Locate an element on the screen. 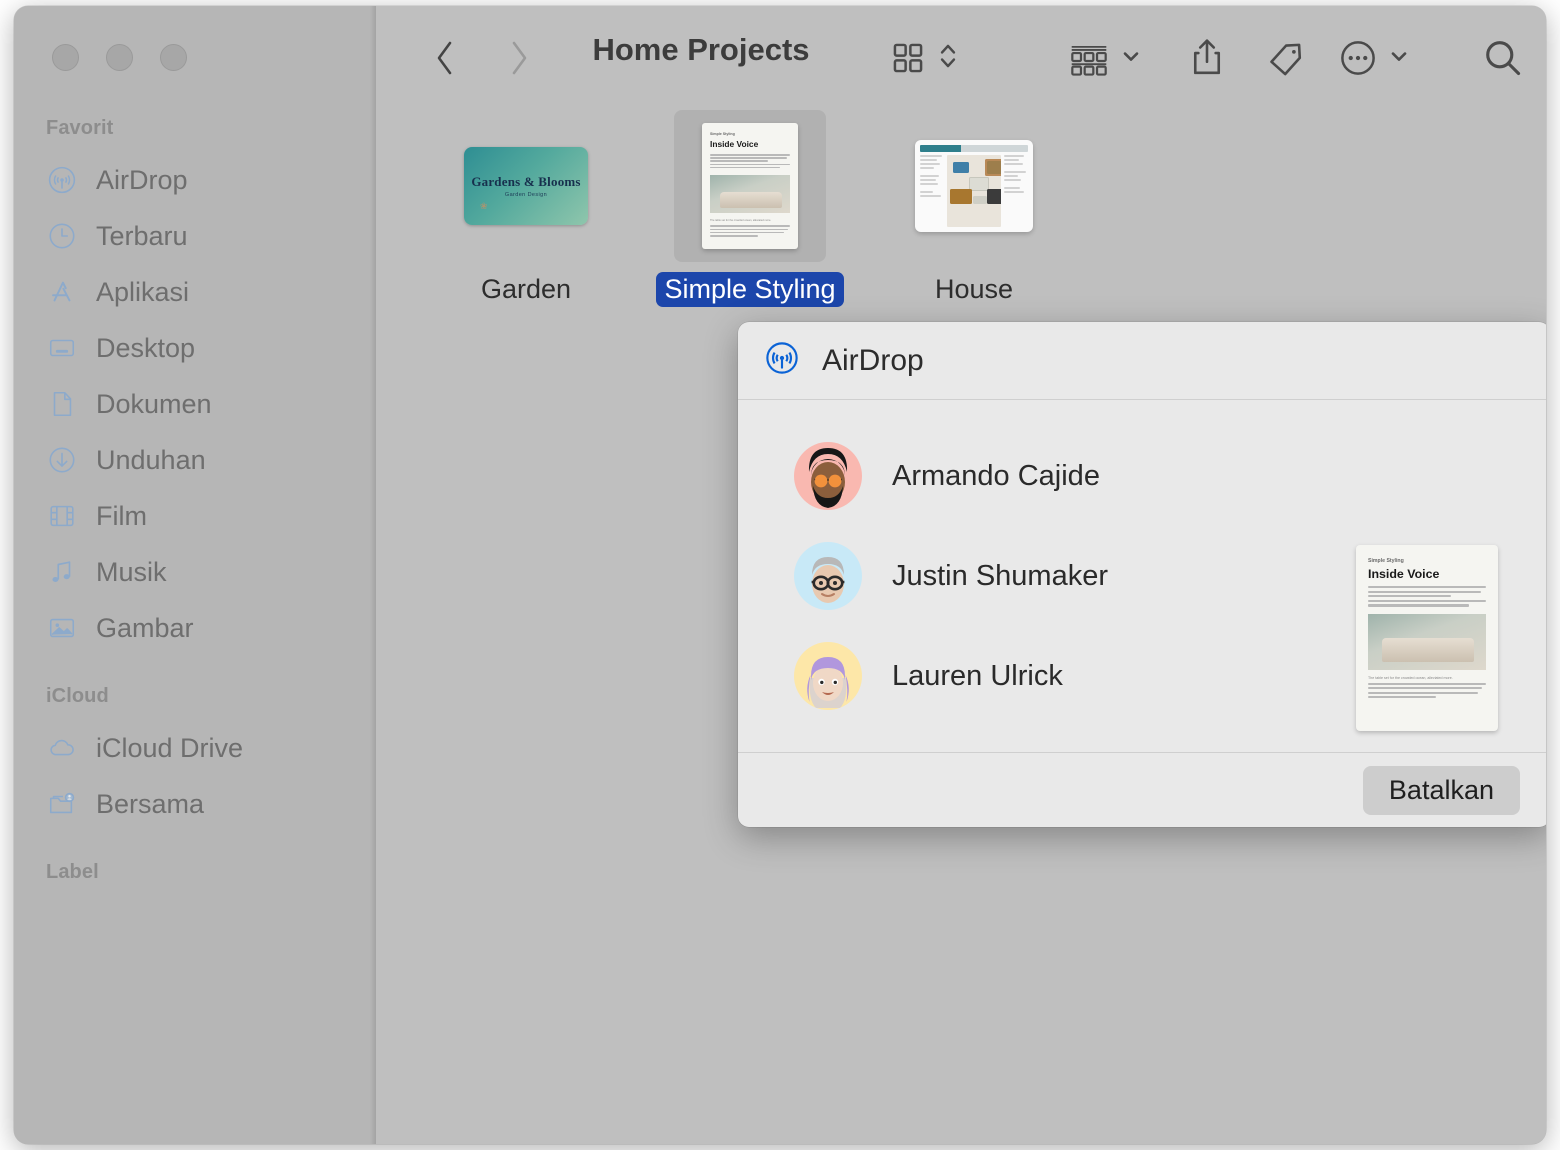  contact-row-armando: Armando Cajide is located at coordinates (1142, 476).